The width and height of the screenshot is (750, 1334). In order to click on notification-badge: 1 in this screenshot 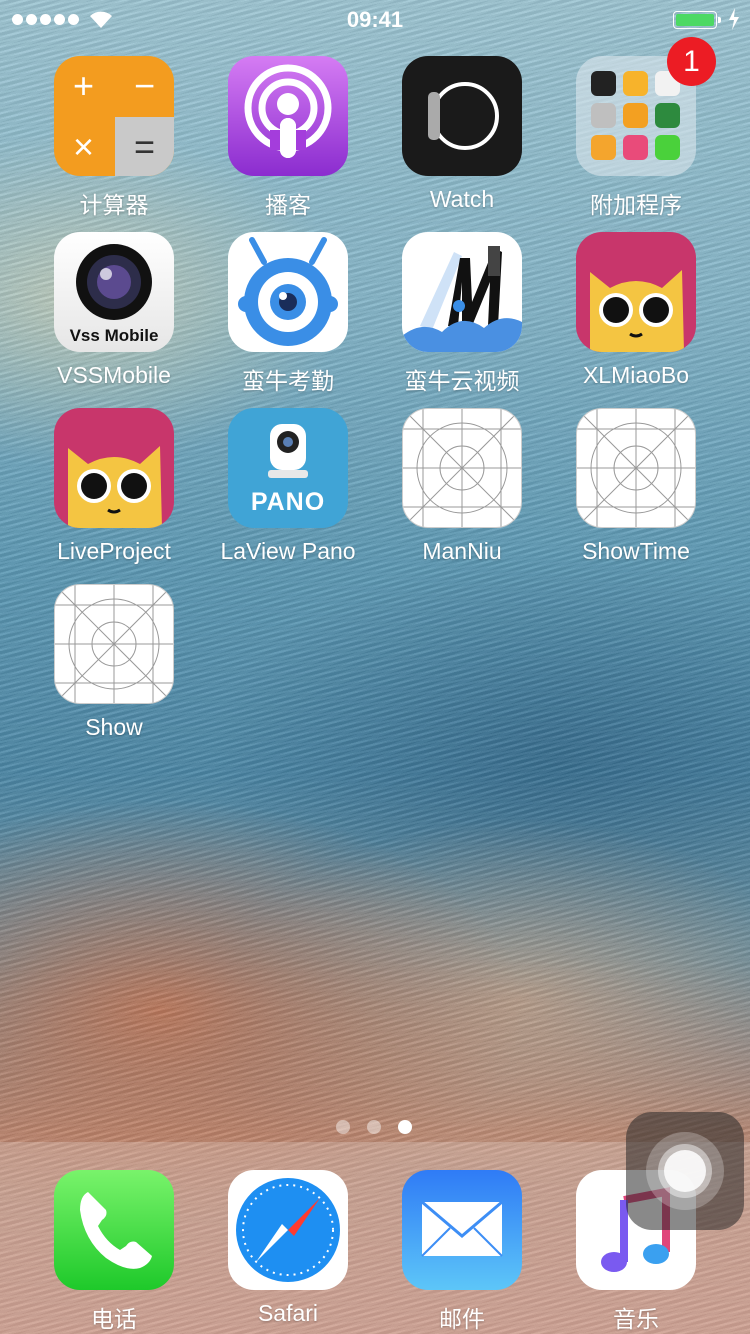, I will do `click(691, 61)`.